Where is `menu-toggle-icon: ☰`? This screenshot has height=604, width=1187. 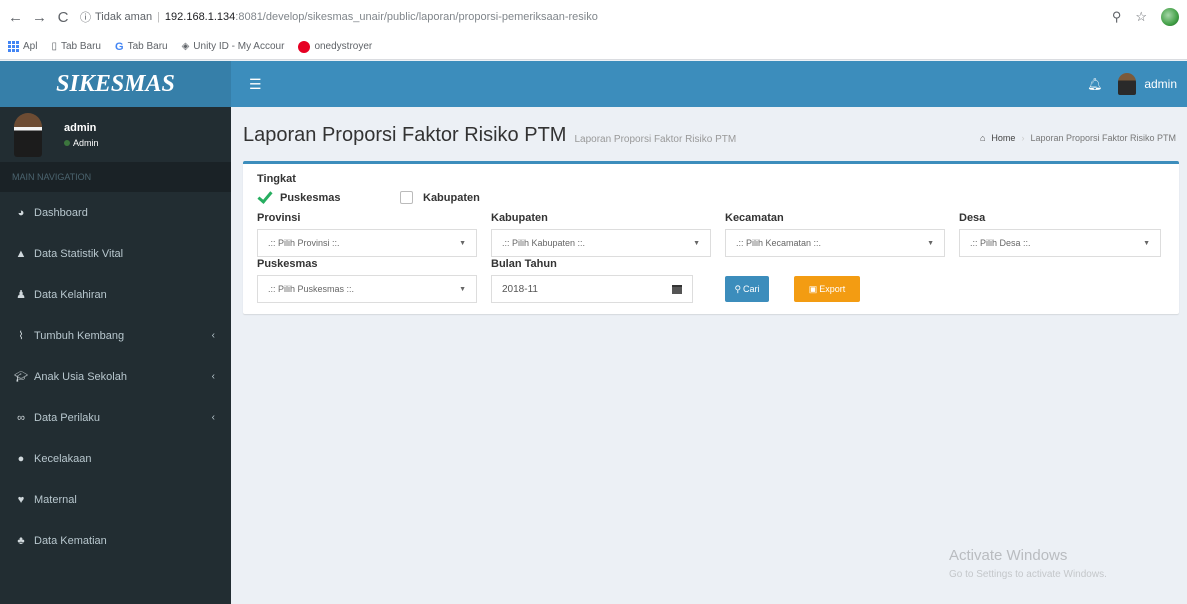
menu-toggle-icon: ☰ is located at coordinates (255, 84).